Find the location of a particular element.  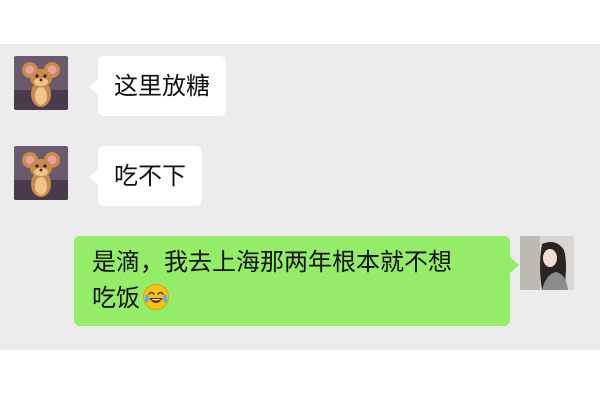

girl-photo-avatar is located at coordinates (547, 263).